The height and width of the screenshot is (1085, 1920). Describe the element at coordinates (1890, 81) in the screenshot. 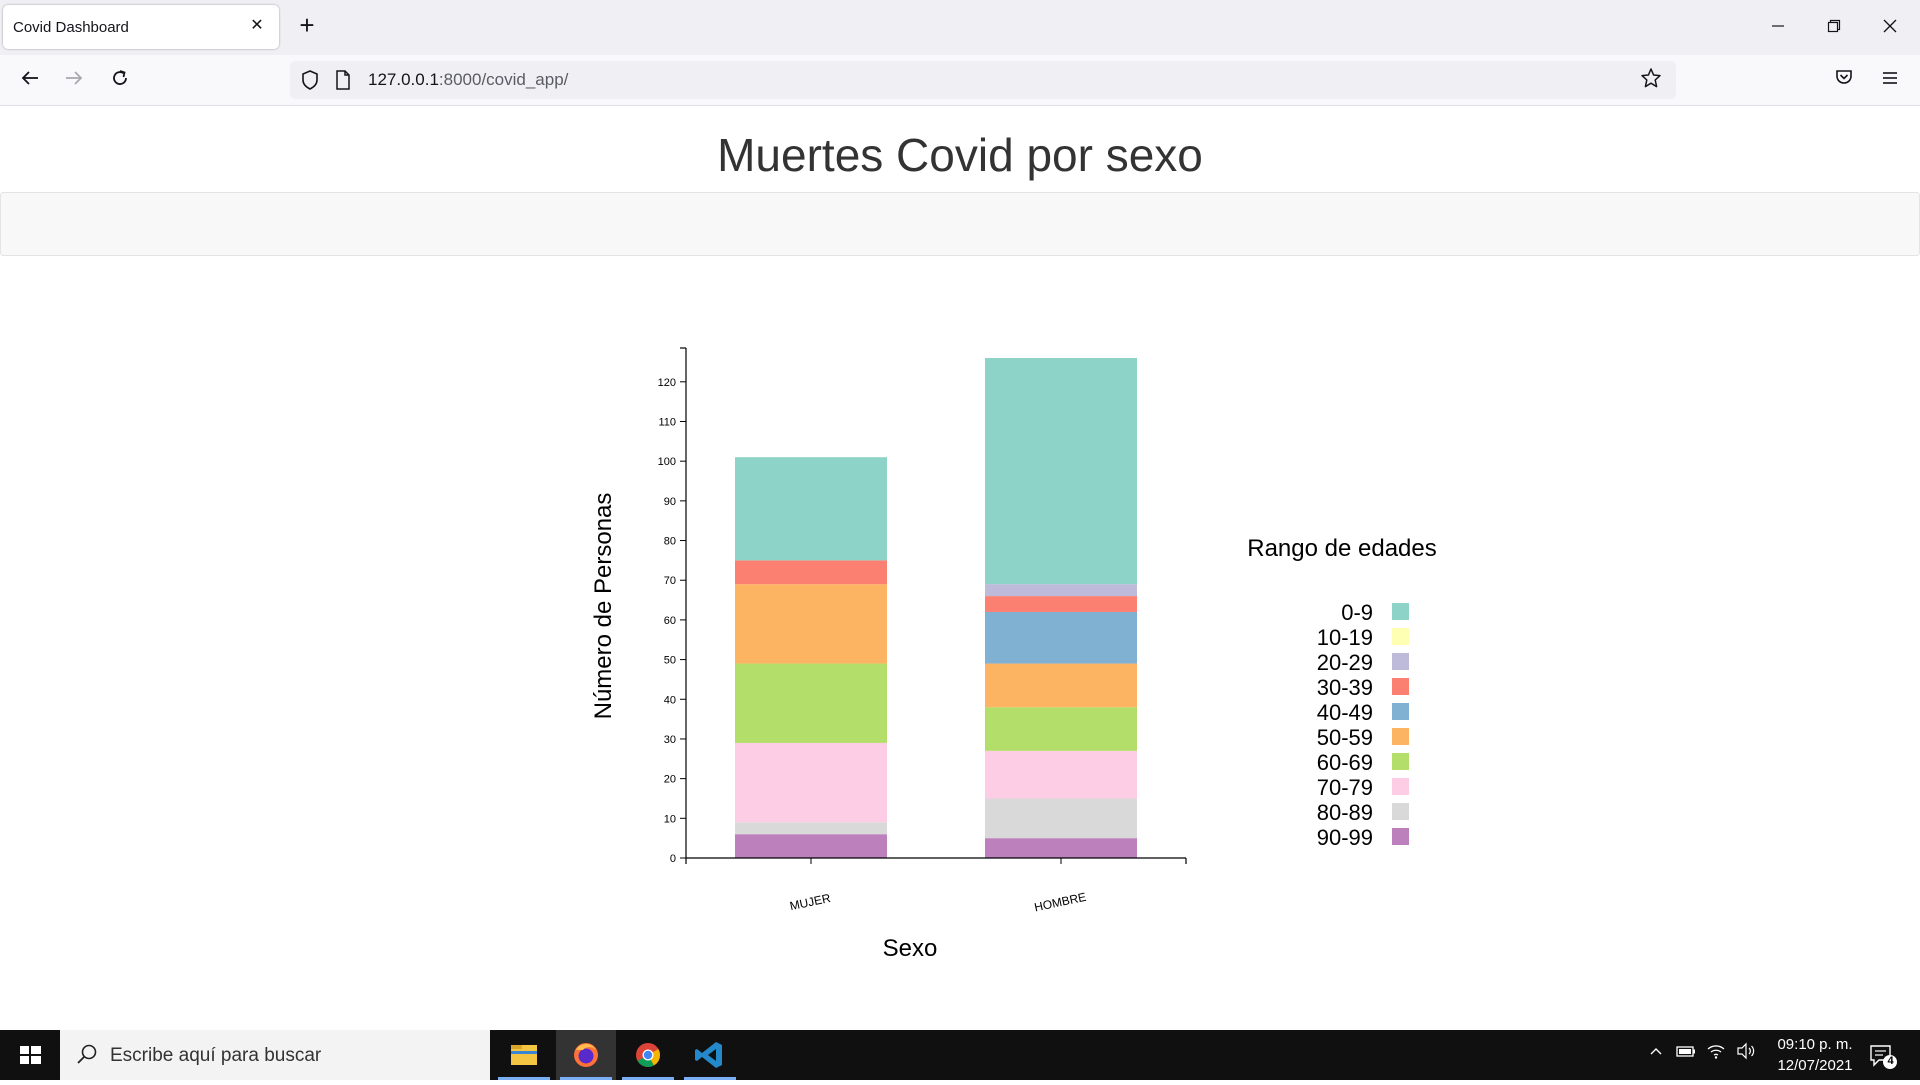

I see `menu-icon` at that location.